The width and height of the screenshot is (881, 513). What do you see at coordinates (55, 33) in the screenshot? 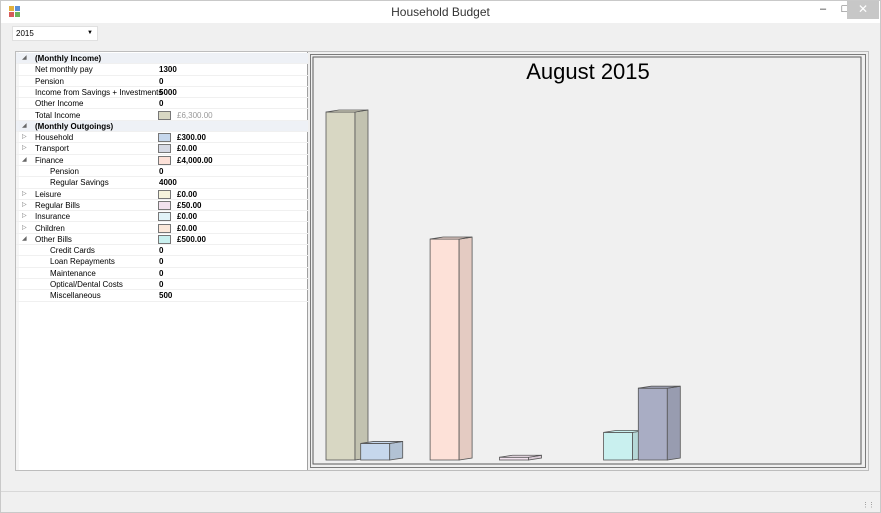
I see `year-dropdown: 2015 ▼` at bounding box center [55, 33].